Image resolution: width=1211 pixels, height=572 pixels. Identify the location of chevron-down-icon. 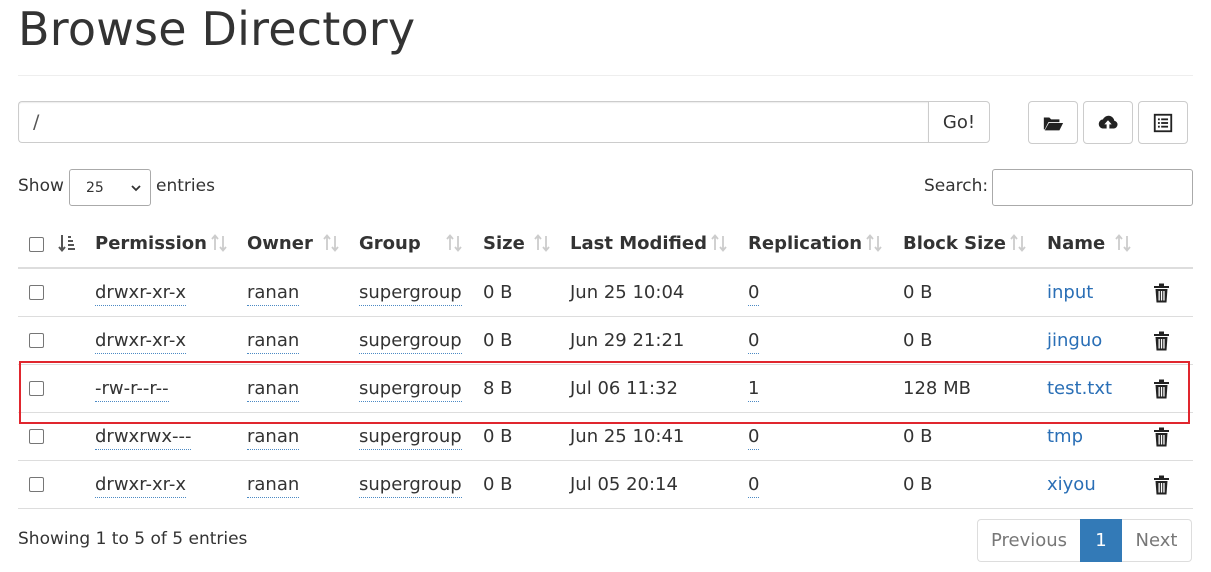
(136, 188).